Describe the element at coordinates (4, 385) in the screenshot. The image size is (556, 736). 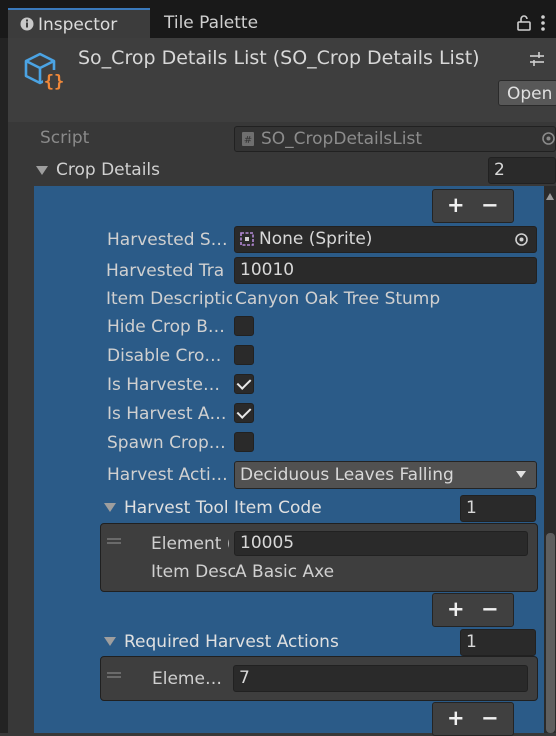
I see `left-edge` at that location.